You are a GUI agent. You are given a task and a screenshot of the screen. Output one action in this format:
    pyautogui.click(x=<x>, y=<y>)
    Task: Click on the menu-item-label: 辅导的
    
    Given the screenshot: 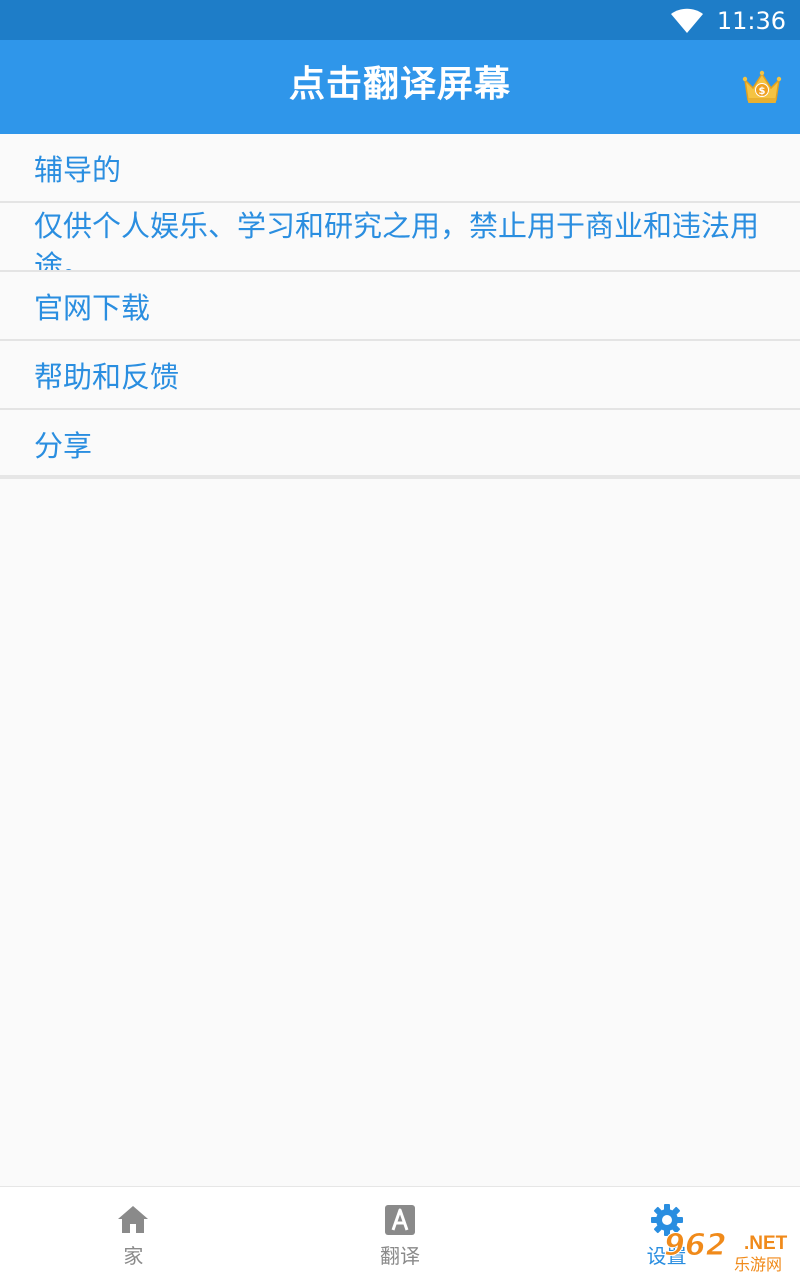 What is the action you would take?
    pyautogui.click(x=78, y=170)
    